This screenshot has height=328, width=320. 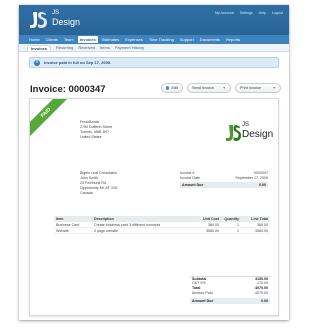 What do you see at coordinates (34, 39) in the screenshot?
I see `tab-home: Home` at bounding box center [34, 39].